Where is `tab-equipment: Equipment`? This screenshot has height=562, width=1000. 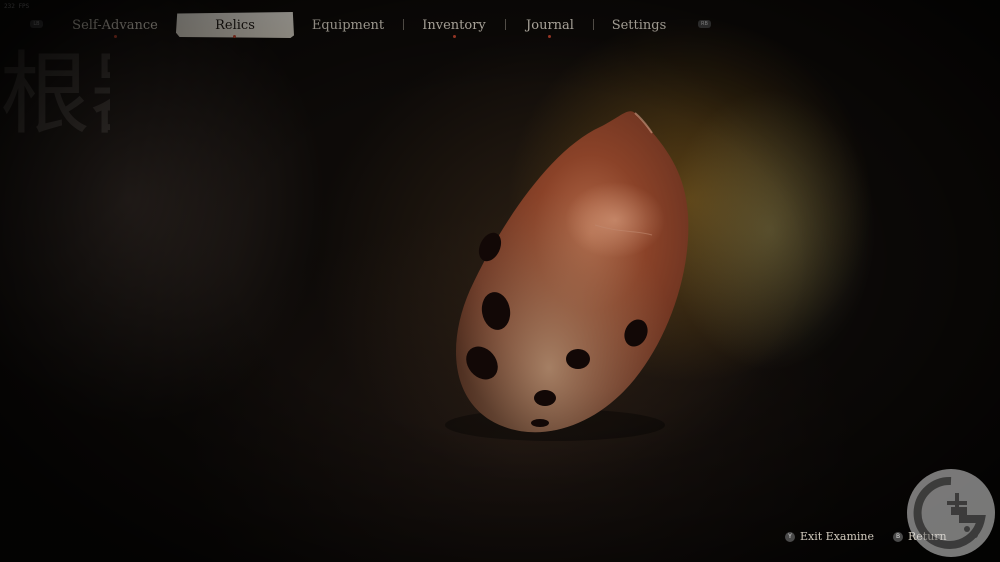 tab-equipment: Equipment is located at coordinates (348, 25).